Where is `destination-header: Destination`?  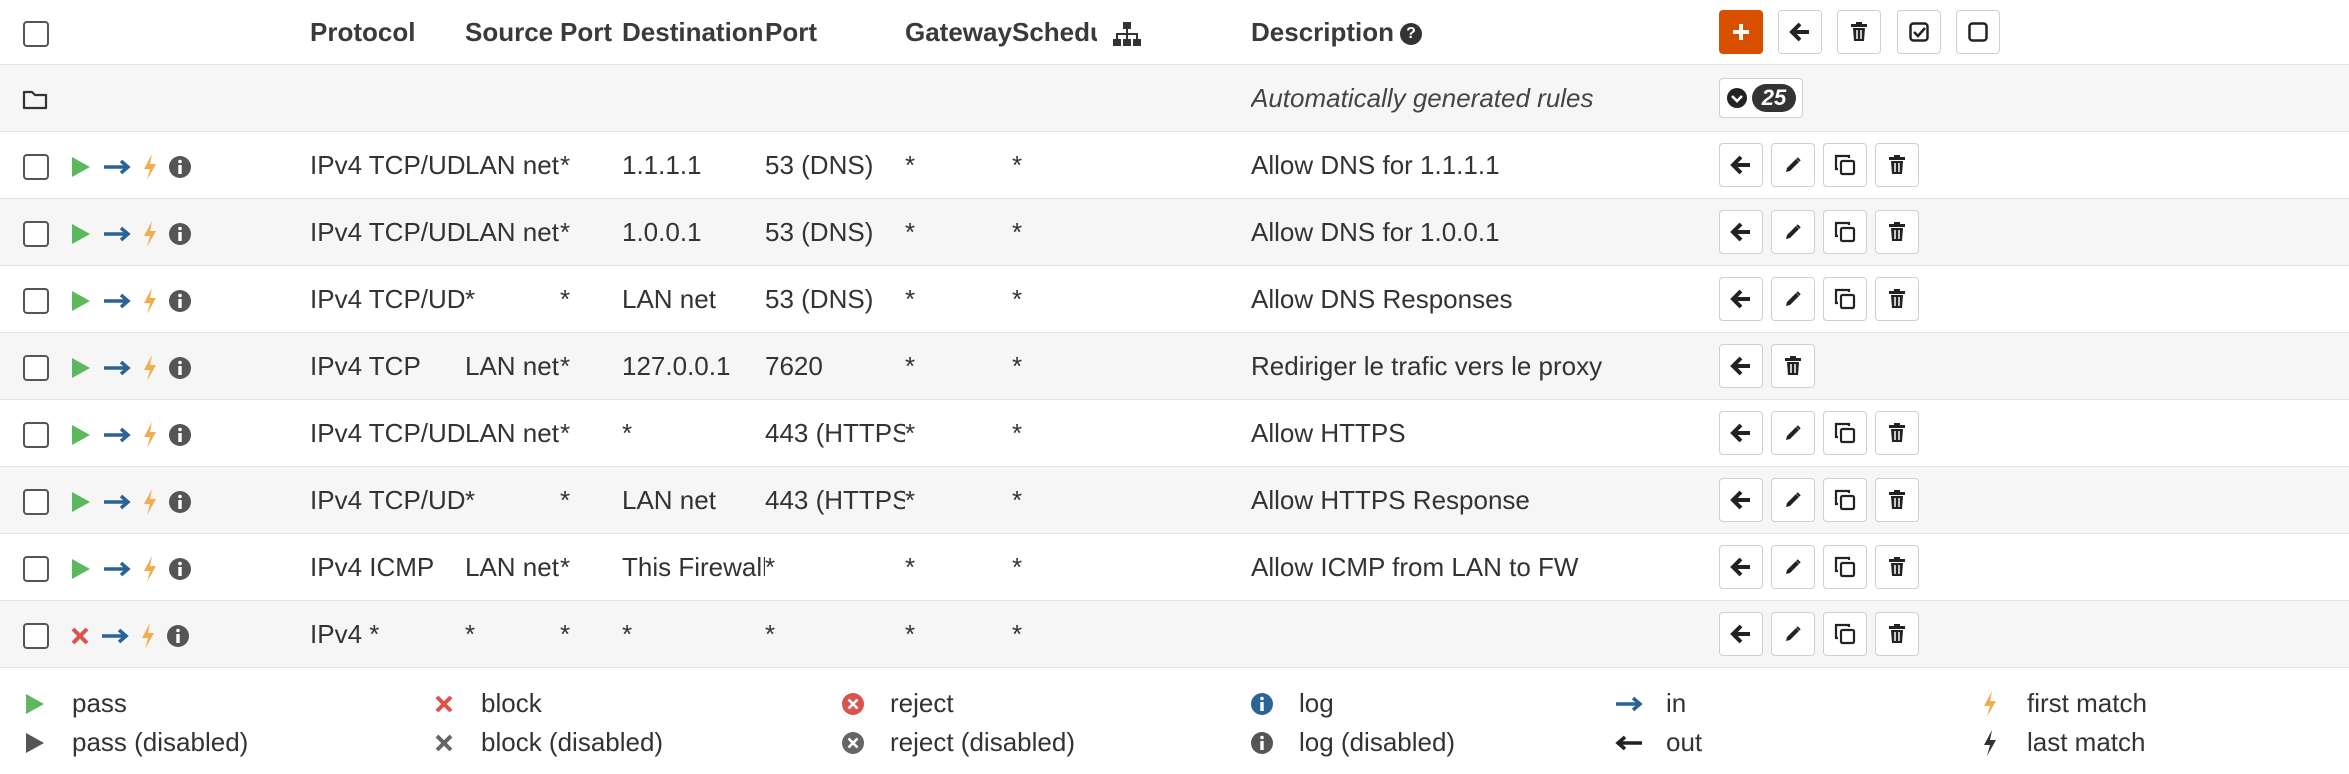 destination-header: Destination is located at coordinates (693, 32).